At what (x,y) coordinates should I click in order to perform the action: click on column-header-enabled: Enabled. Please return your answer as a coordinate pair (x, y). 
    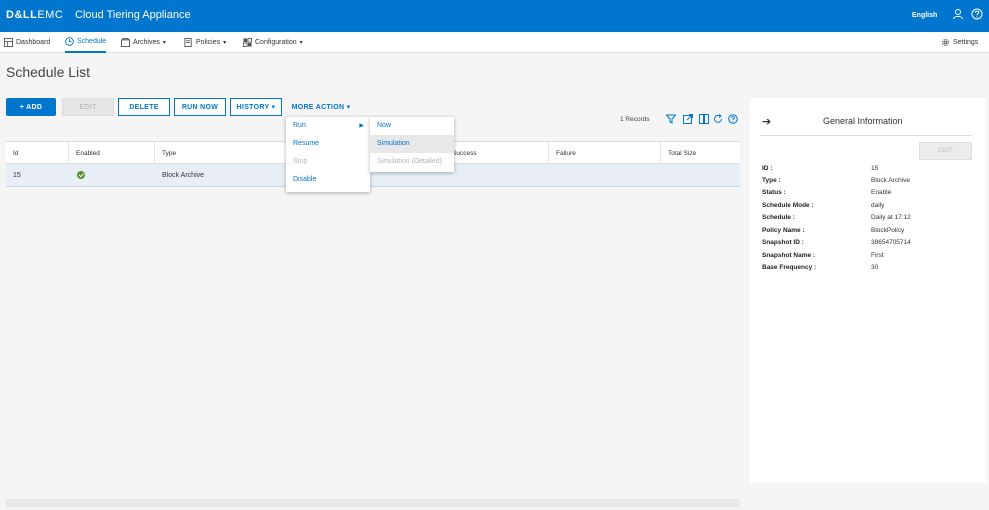
    Looking at the image, I should click on (111, 153).